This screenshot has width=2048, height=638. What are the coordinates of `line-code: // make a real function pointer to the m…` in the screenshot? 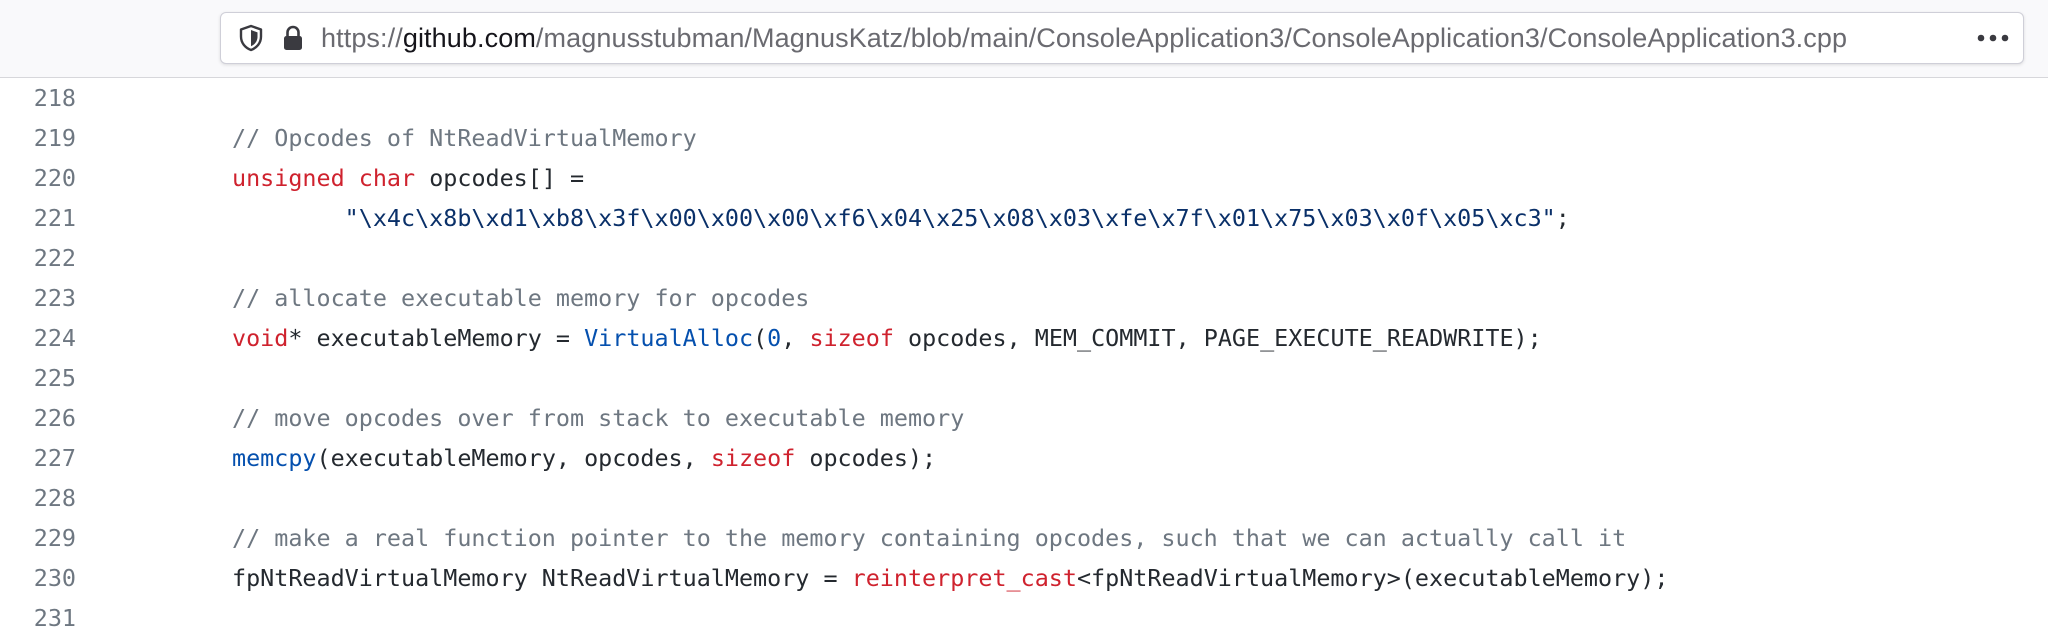 It's located at (929, 538).